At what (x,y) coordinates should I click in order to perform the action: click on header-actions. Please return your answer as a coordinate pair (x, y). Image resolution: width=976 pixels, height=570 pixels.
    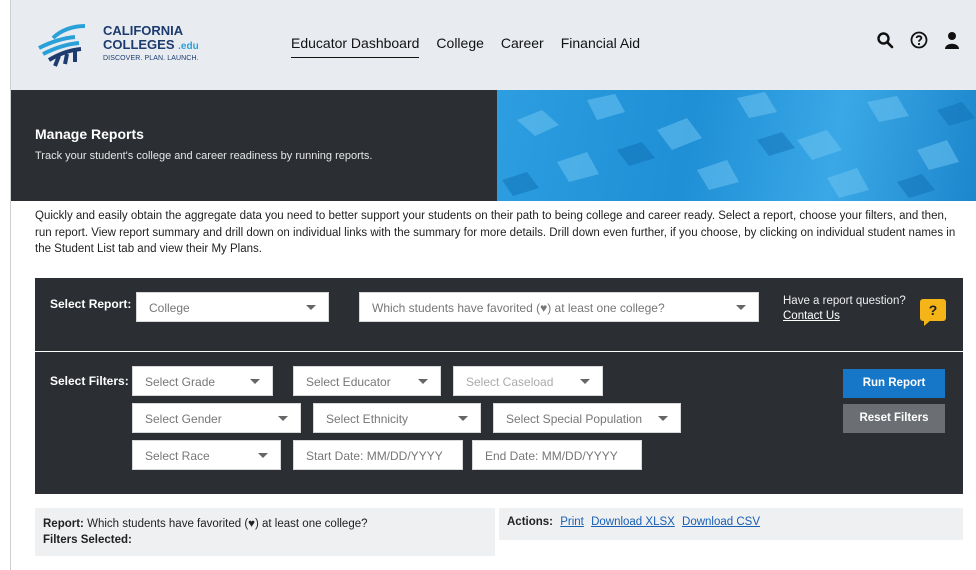
    Looking at the image, I should click on (918, 40).